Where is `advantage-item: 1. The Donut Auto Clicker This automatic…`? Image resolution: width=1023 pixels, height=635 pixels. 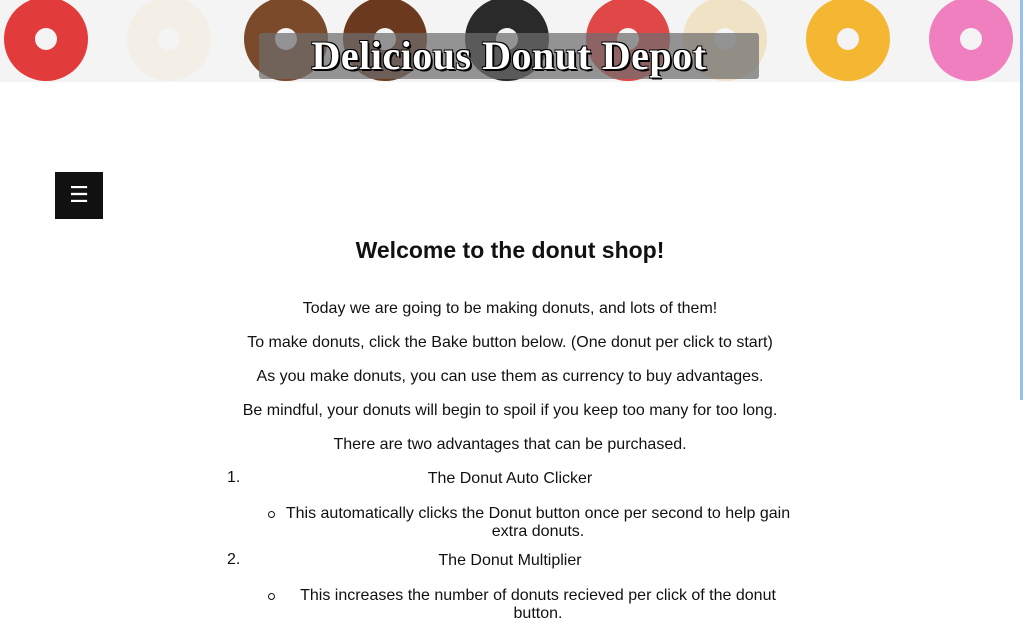
advantage-item: 1. The Donut Auto Clicker This automatic… is located at coordinates (510, 505).